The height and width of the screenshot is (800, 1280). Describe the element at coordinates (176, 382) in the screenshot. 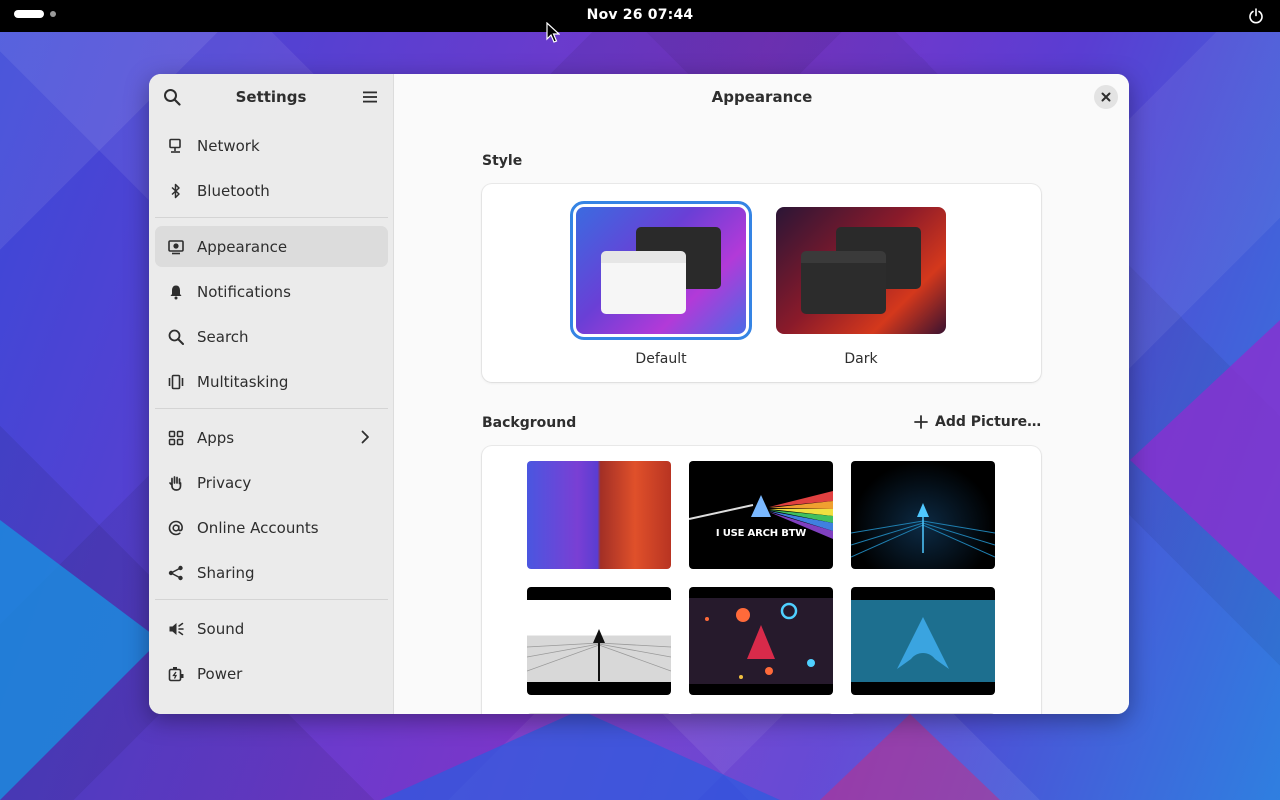

I see `multitasking-icon` at that location.